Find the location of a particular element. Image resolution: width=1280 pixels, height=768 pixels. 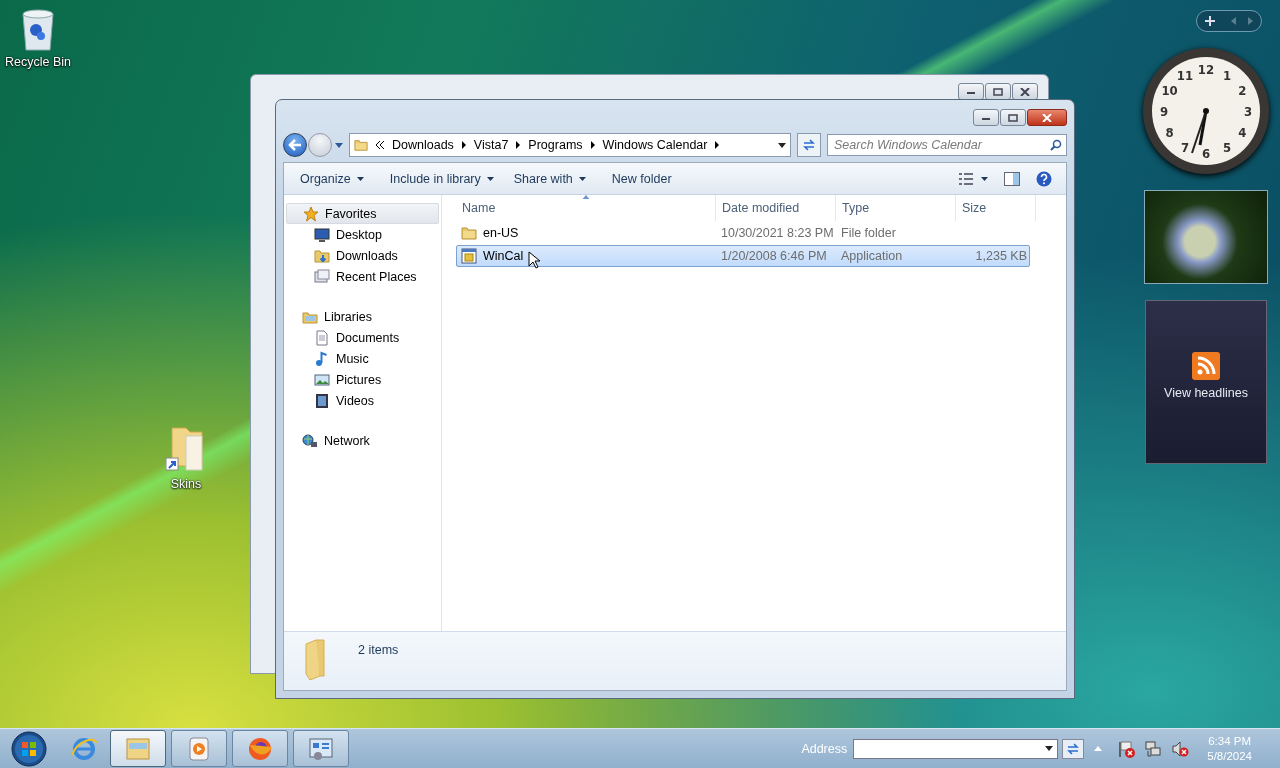

toolbar-button: Include in library is located at coordinates (441, 178).